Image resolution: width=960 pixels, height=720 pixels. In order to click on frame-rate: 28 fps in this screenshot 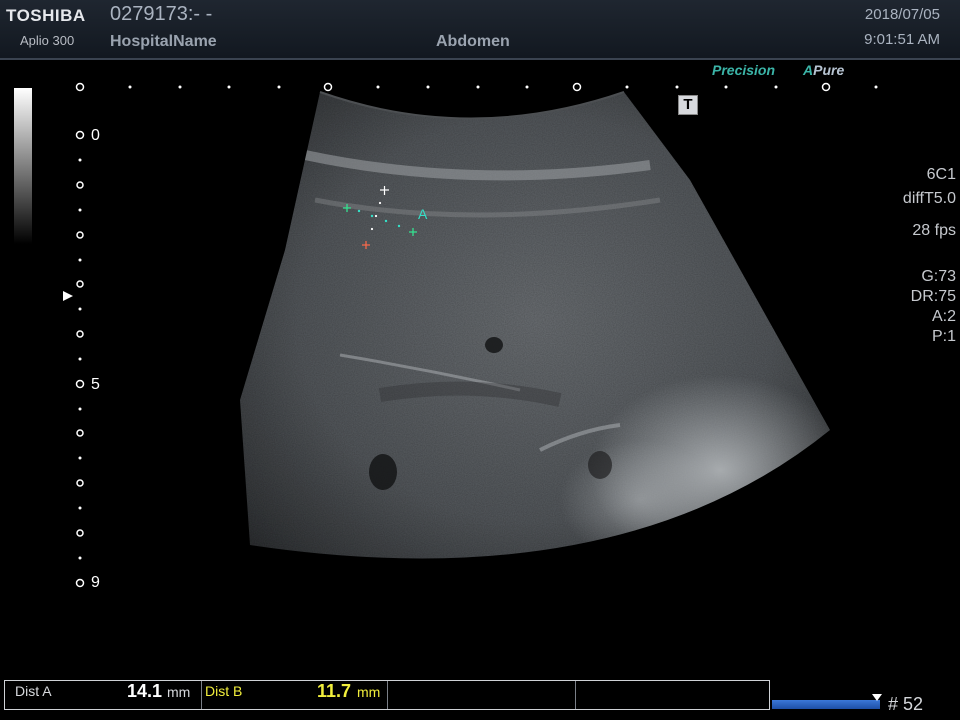, I will do `click(934, 230)`.